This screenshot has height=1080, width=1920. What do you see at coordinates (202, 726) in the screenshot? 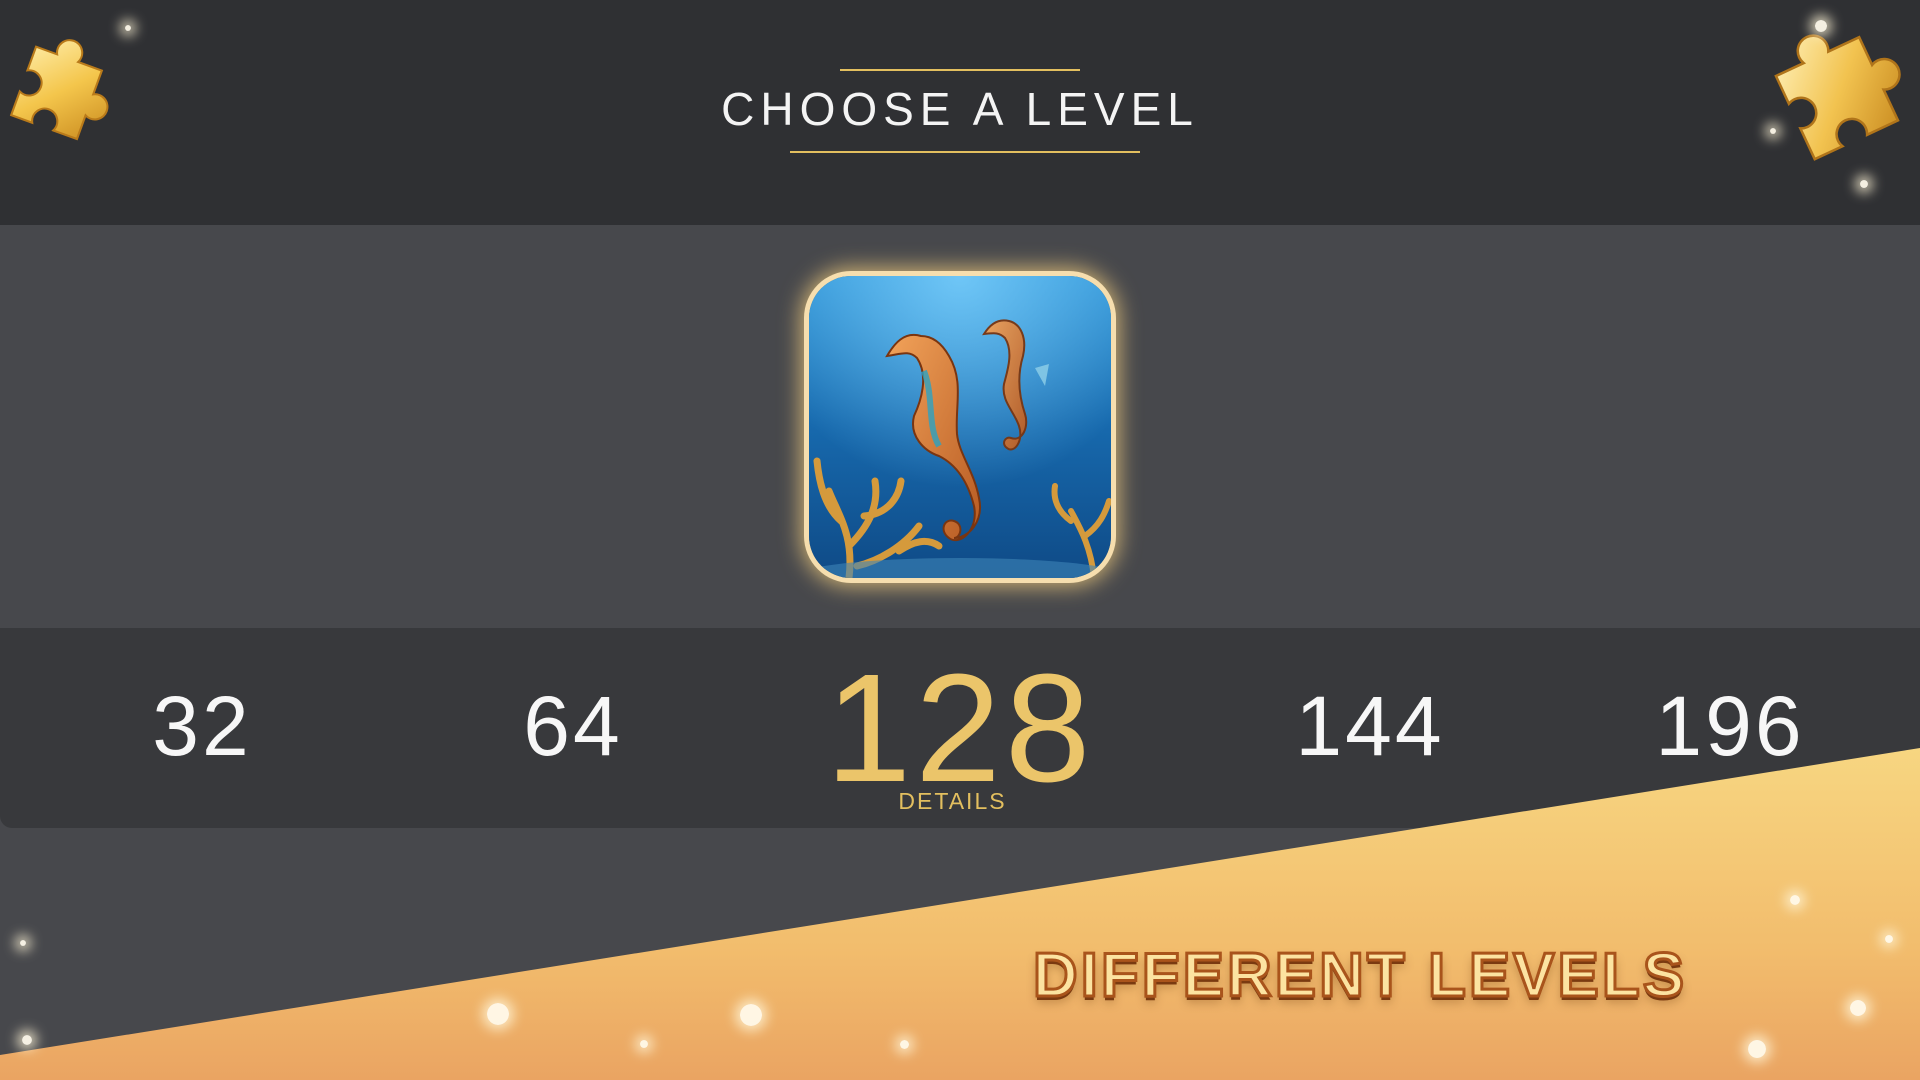
I see `level-option-32: 32` at bounding box center [202, 726].